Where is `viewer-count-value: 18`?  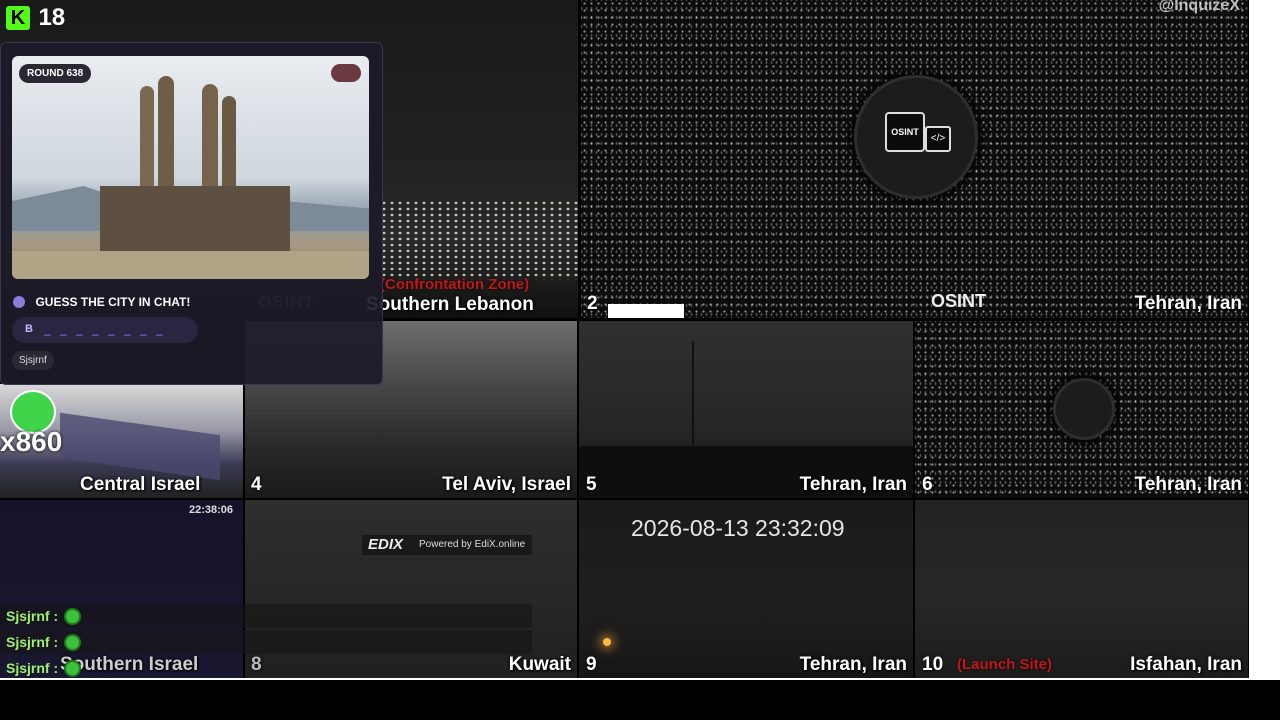
viewer-count-value: 18 is located at coordinates (52, 17).